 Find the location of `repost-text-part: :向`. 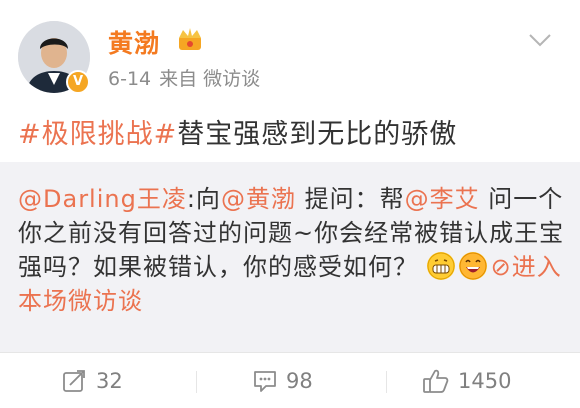

repost-text-part: :向 is located at coordinates (203, 199).